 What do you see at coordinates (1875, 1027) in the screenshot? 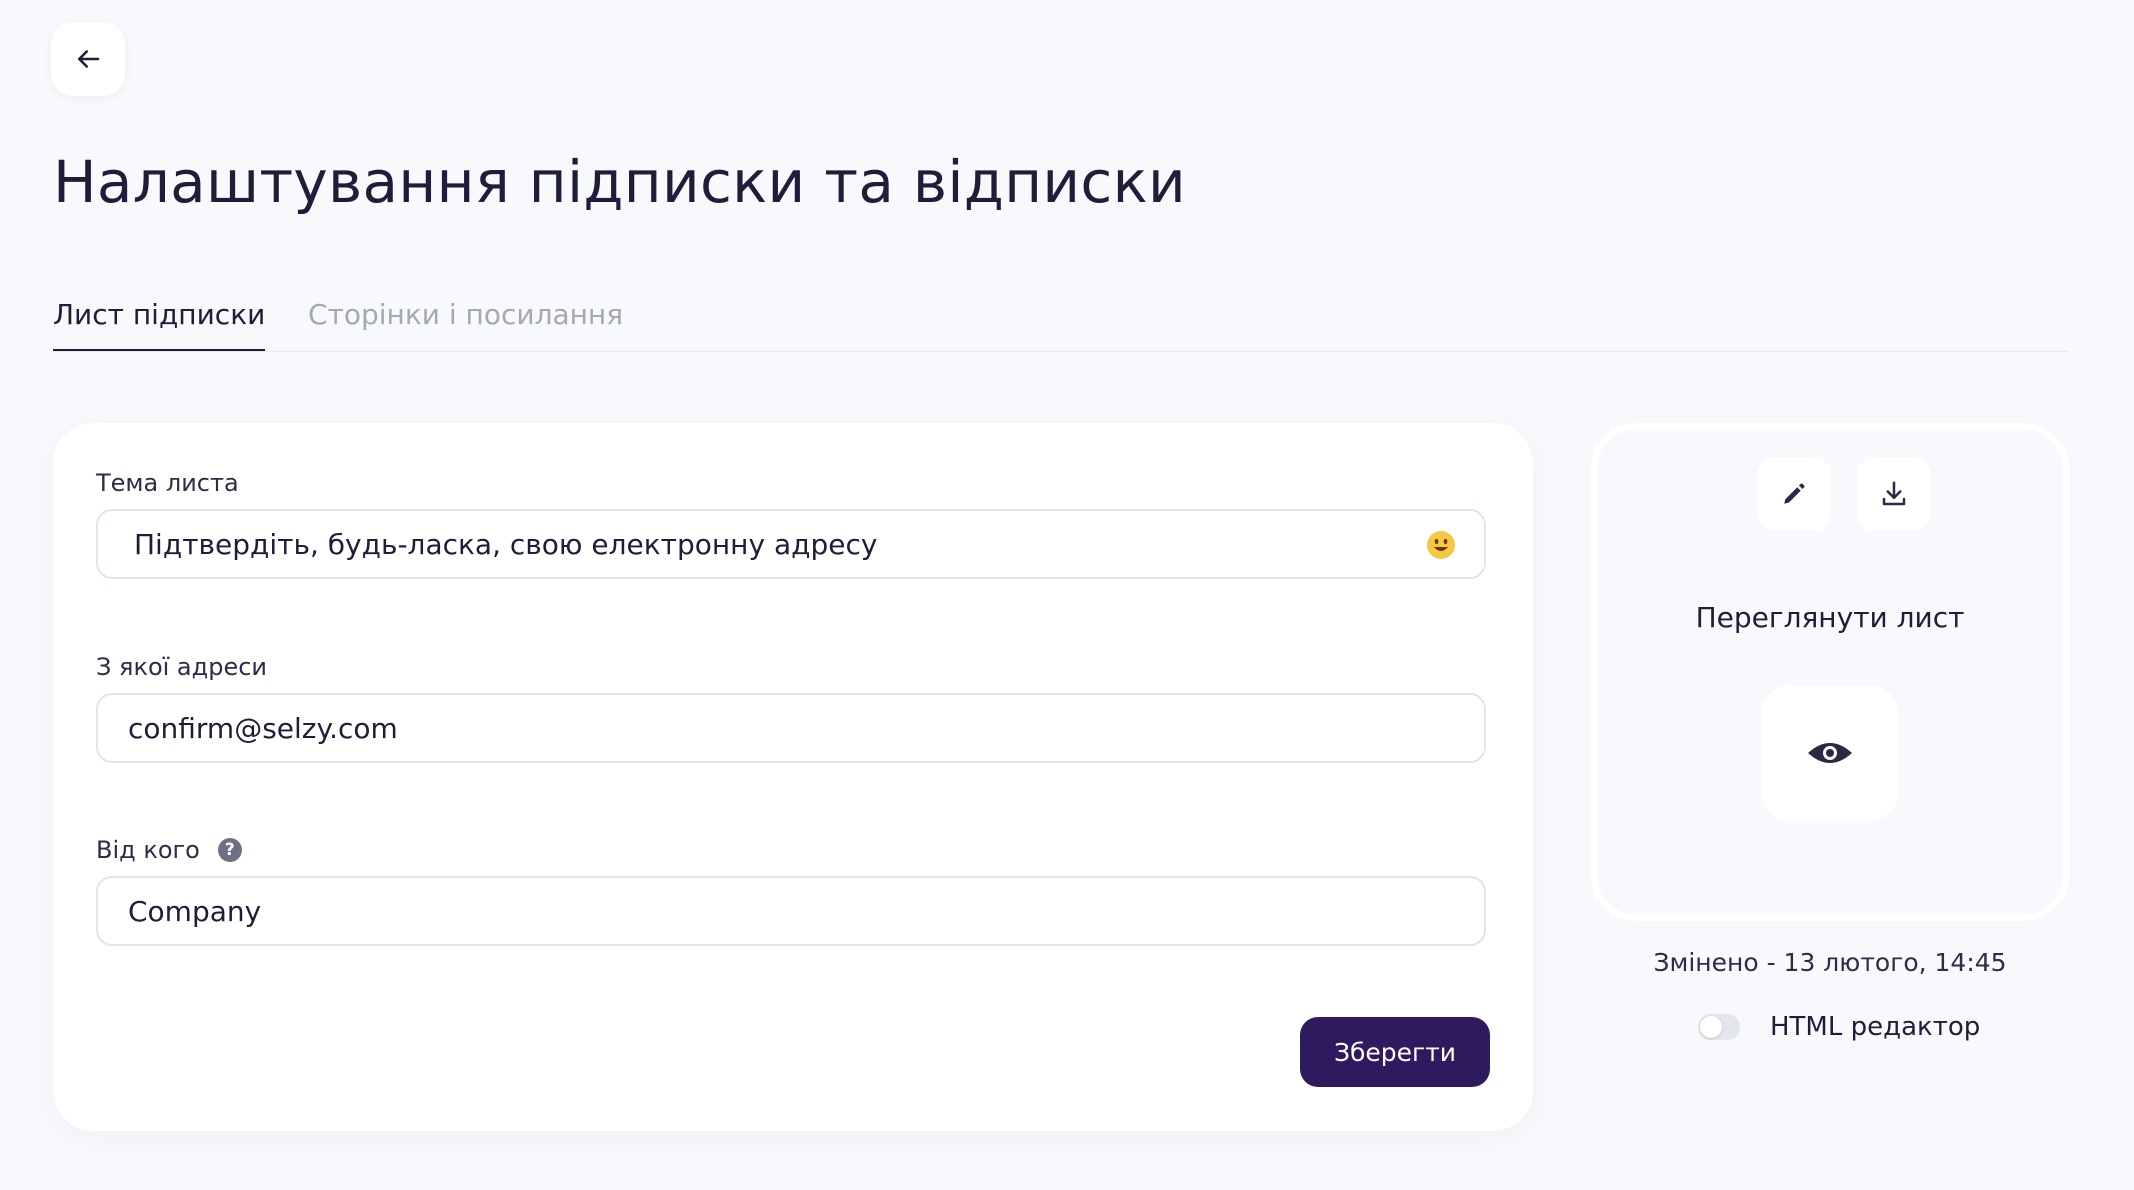
I see `html-editor-label: HTML редактор` at bounding box center [1875, 1027].